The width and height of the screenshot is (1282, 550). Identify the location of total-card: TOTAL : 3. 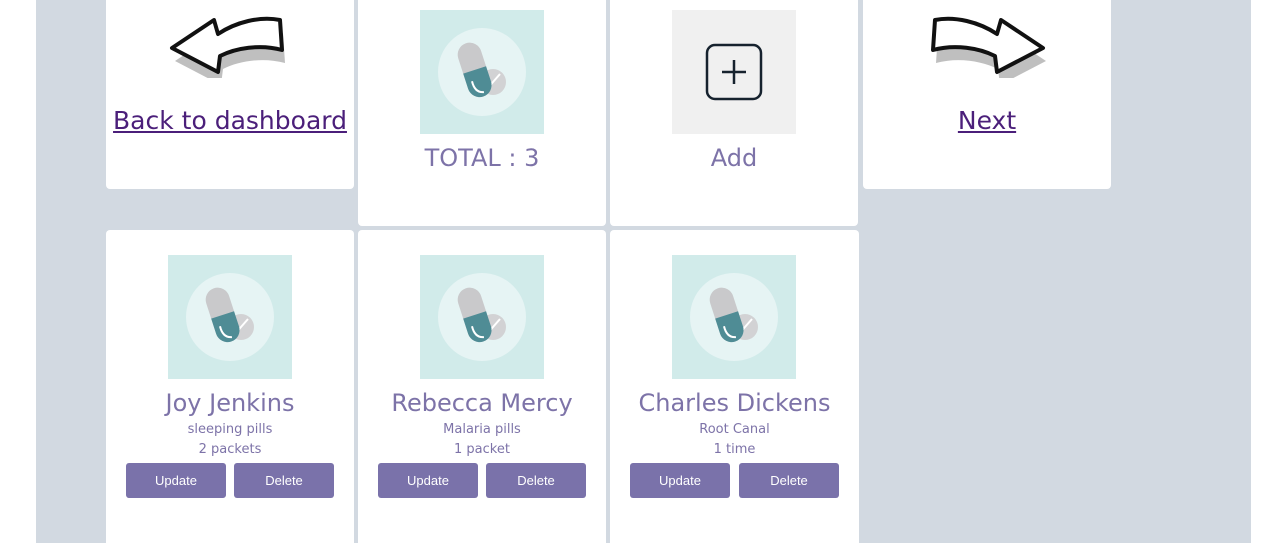
(482, 113).